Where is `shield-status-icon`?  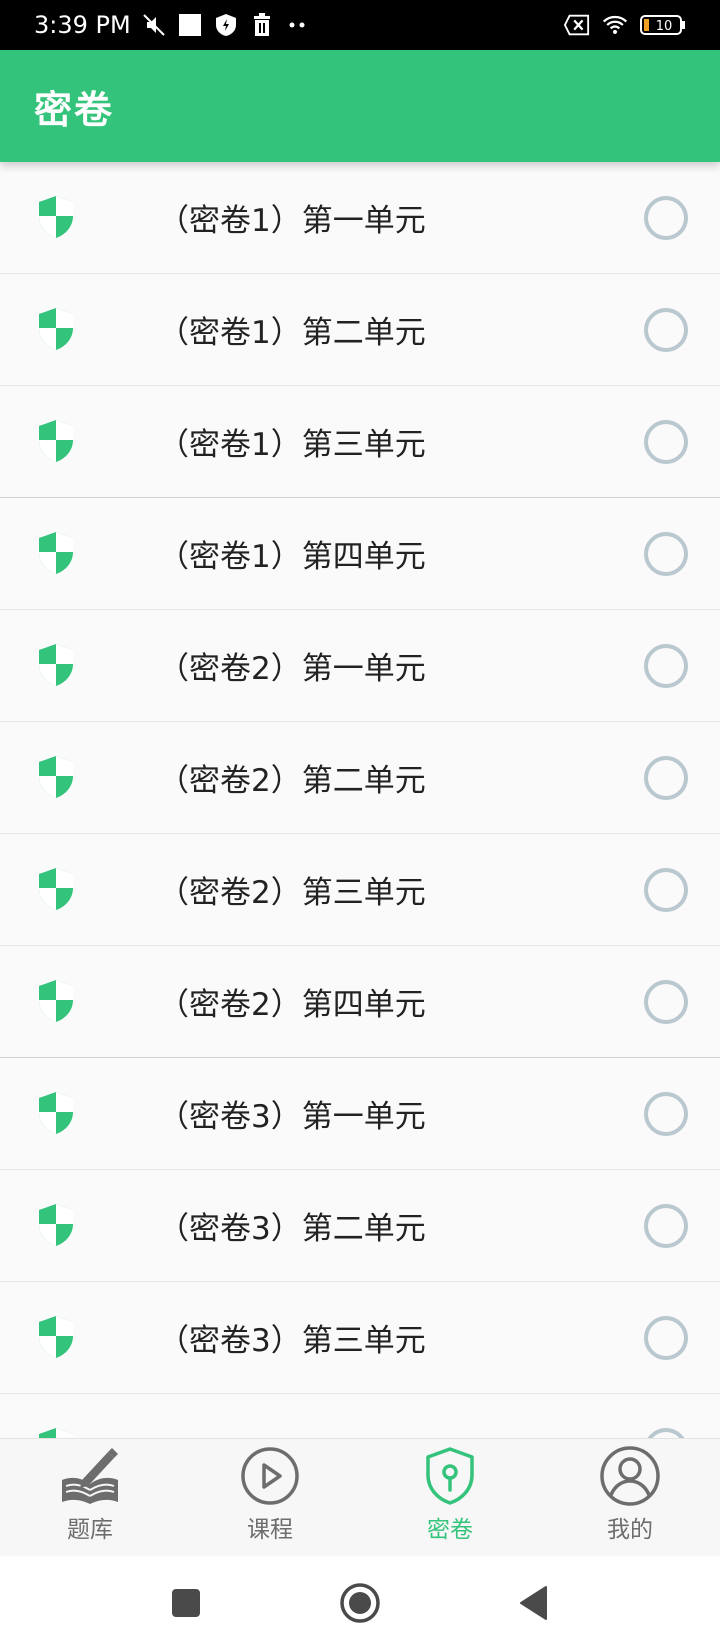 shield-status-icon is located at coordinates (226, 25).